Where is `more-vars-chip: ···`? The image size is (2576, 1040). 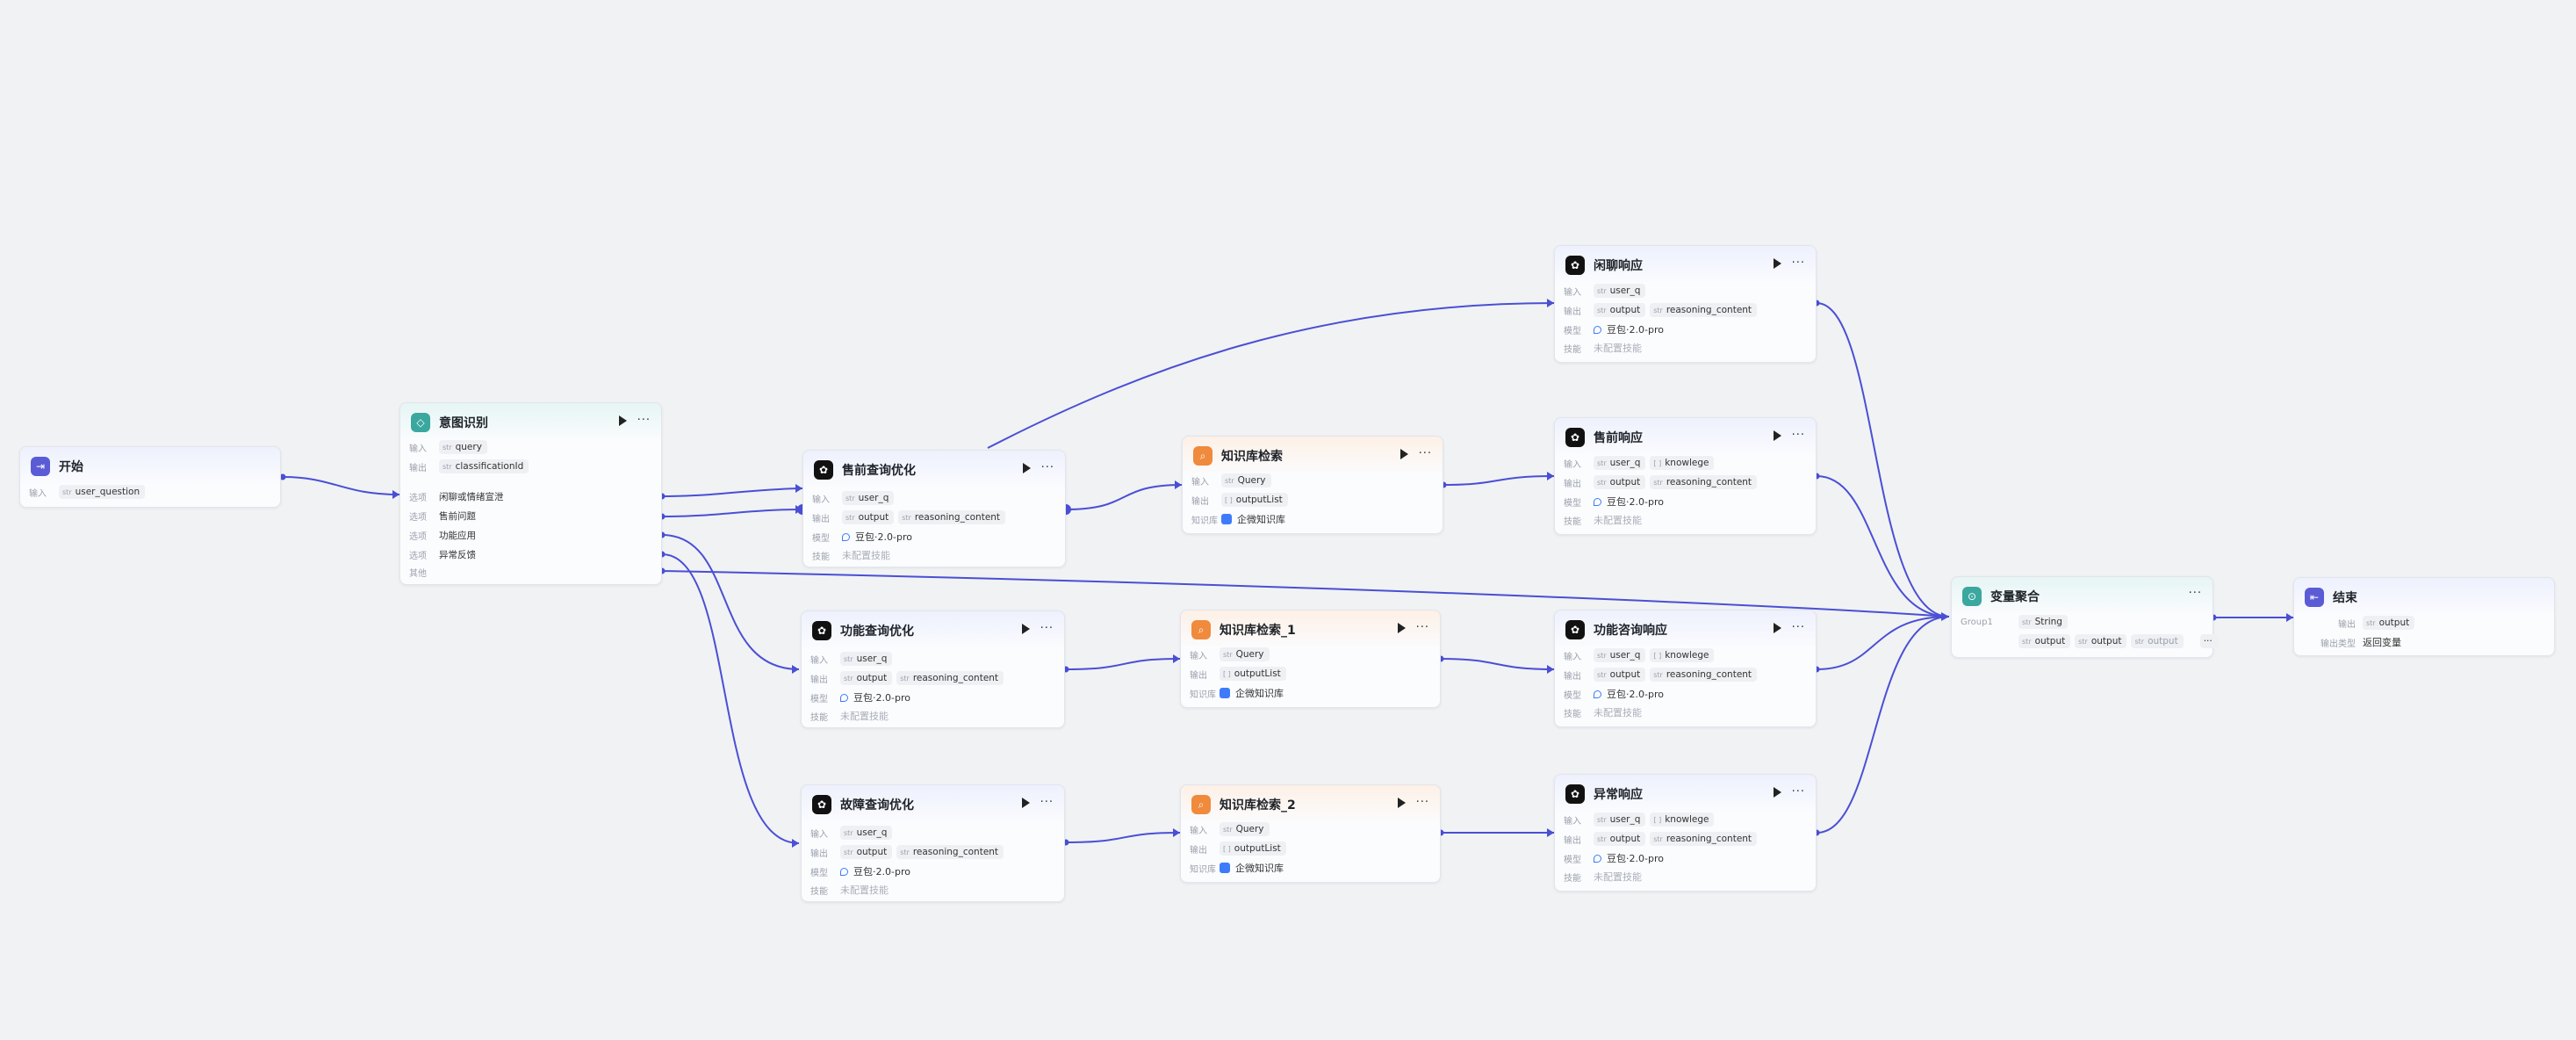
more-vars-chip: ··· is located at coordinates (2208, 641).